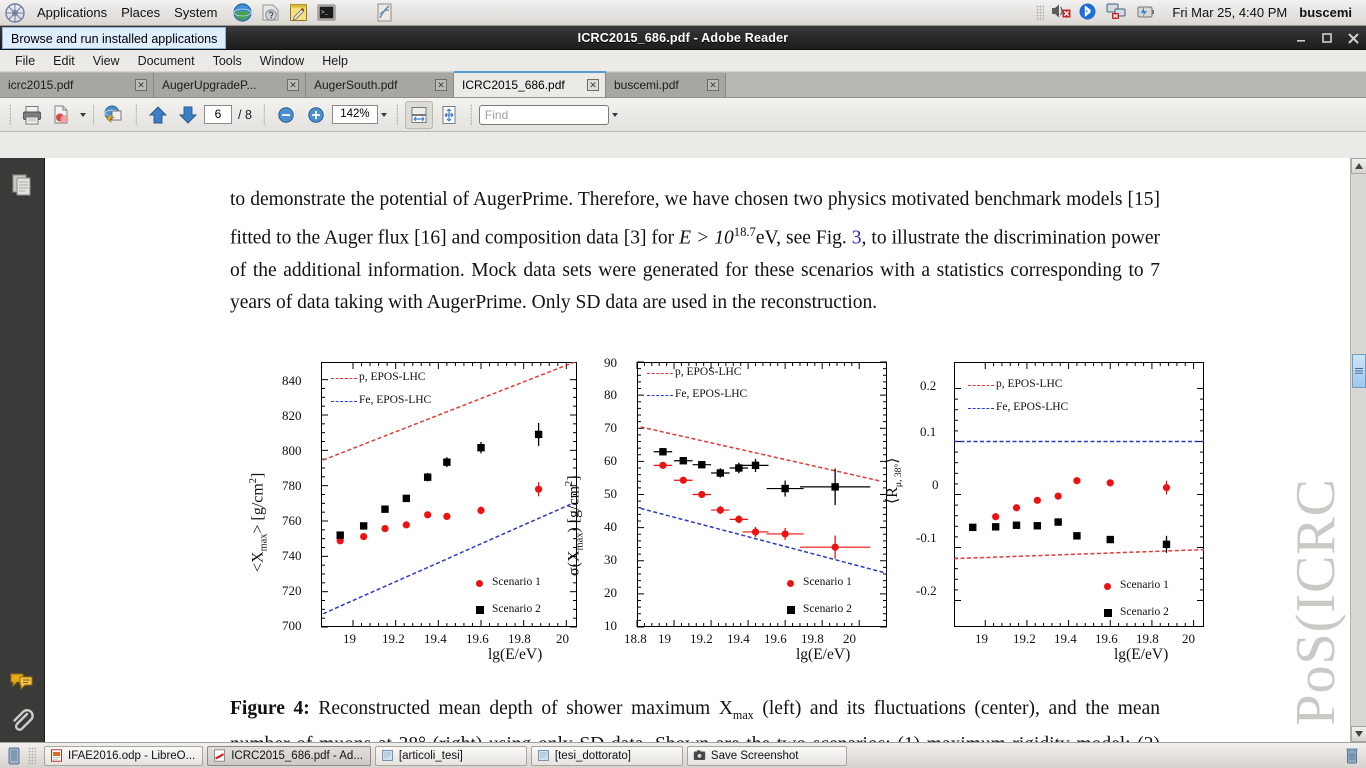 The width and height of the screenshot is (1366, 768). I want to click on applications-tooltip: Browse and run installed applications, so click(114, 38).